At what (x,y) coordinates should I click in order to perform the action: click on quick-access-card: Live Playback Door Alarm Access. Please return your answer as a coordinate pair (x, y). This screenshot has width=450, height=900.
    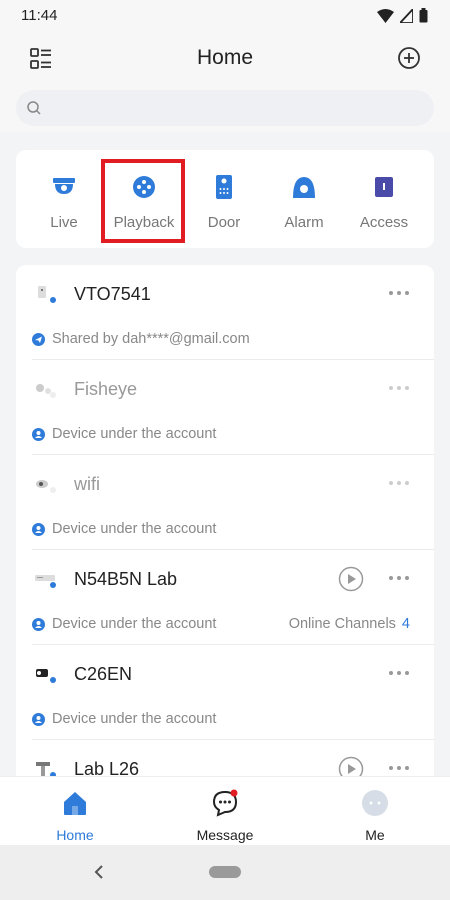
    Looking at the image, I should click on (225, 199).